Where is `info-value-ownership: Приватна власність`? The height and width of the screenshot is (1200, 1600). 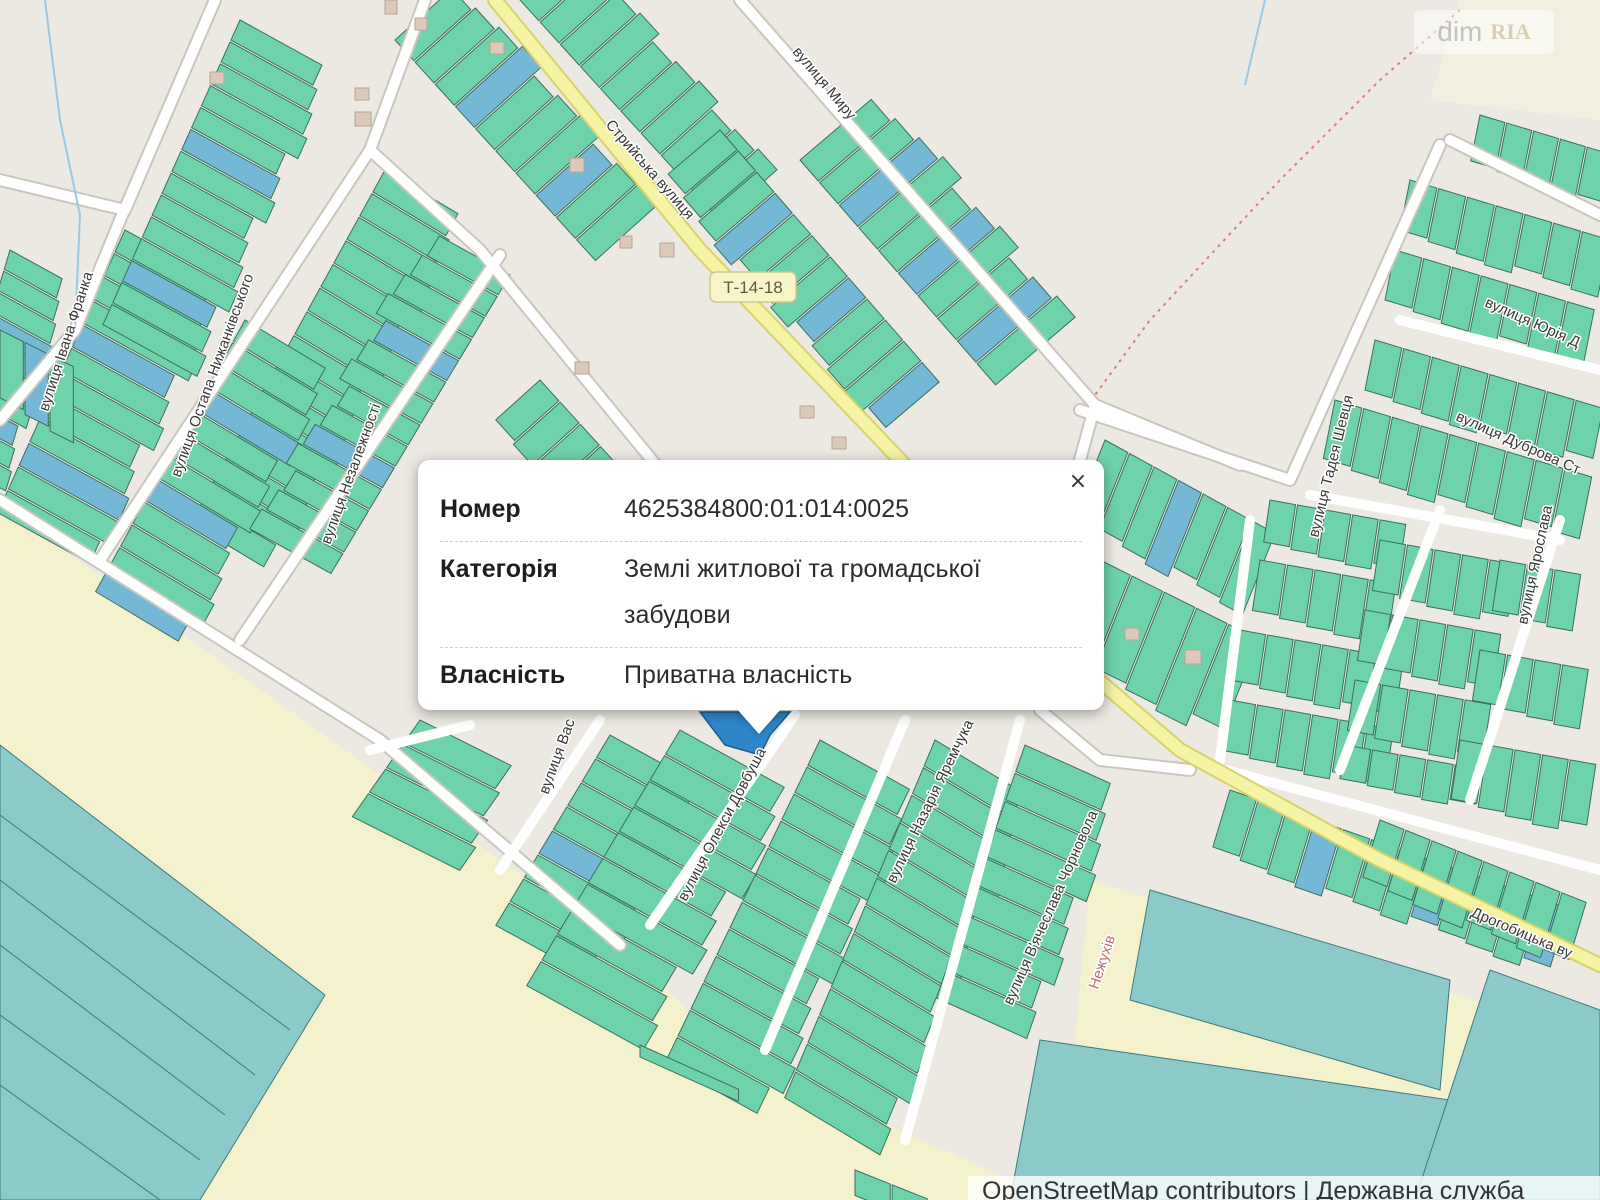 info-value-ownership: Приватна власність is located at coordinates (738, 675).